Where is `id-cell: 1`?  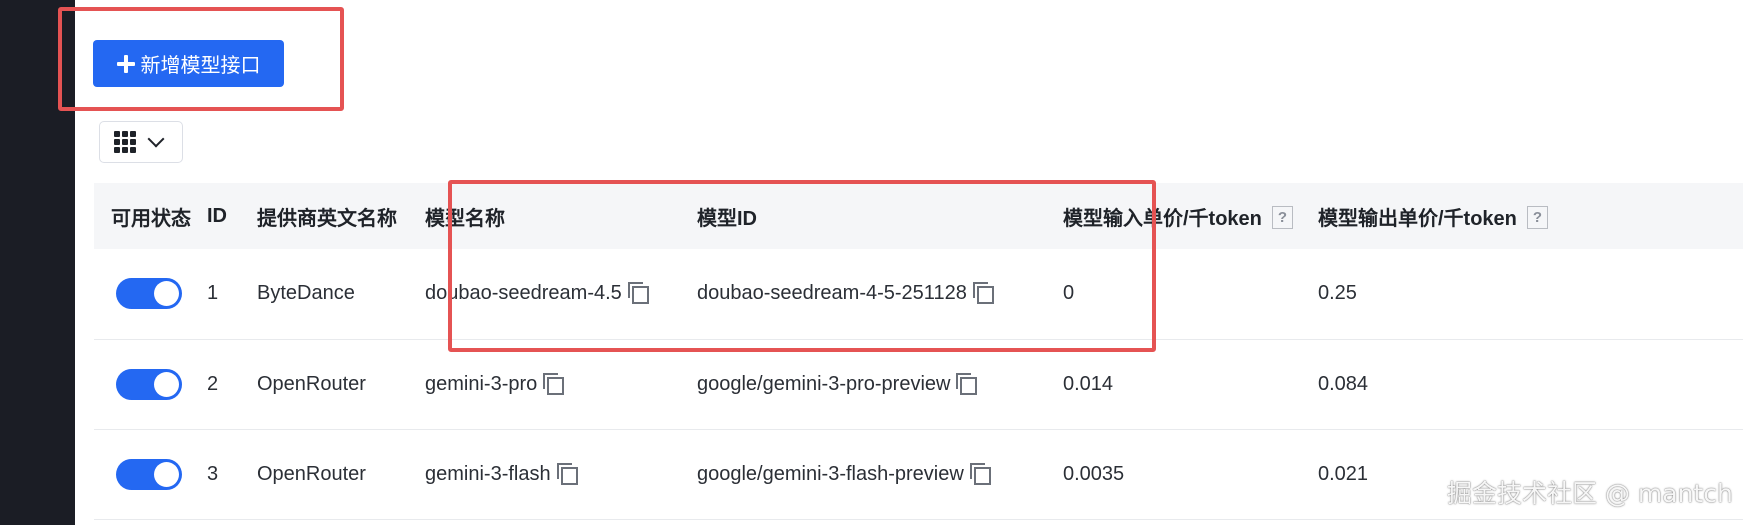 id-cell: 1 is located at coordinates (213, 293).